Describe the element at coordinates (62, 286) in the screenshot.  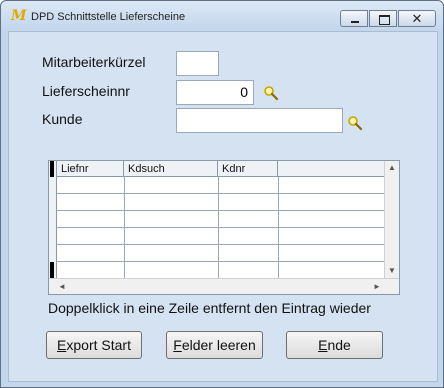
I see `scroll-left-icon: ◄` at that location.